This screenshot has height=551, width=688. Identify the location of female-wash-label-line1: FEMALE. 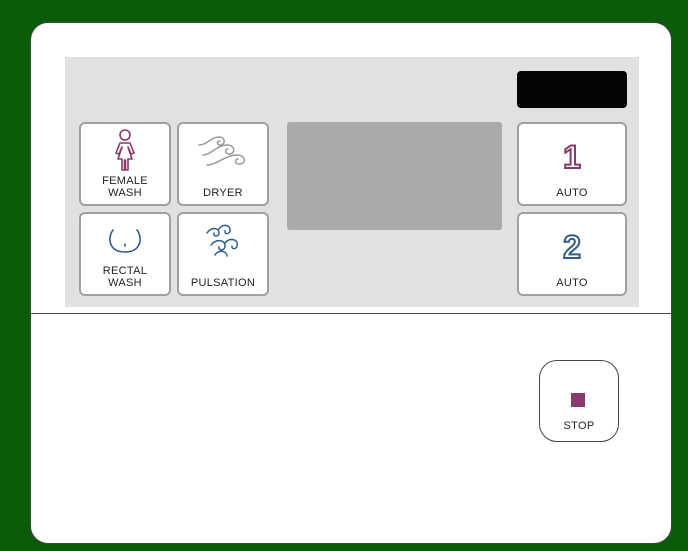
(125, 181).